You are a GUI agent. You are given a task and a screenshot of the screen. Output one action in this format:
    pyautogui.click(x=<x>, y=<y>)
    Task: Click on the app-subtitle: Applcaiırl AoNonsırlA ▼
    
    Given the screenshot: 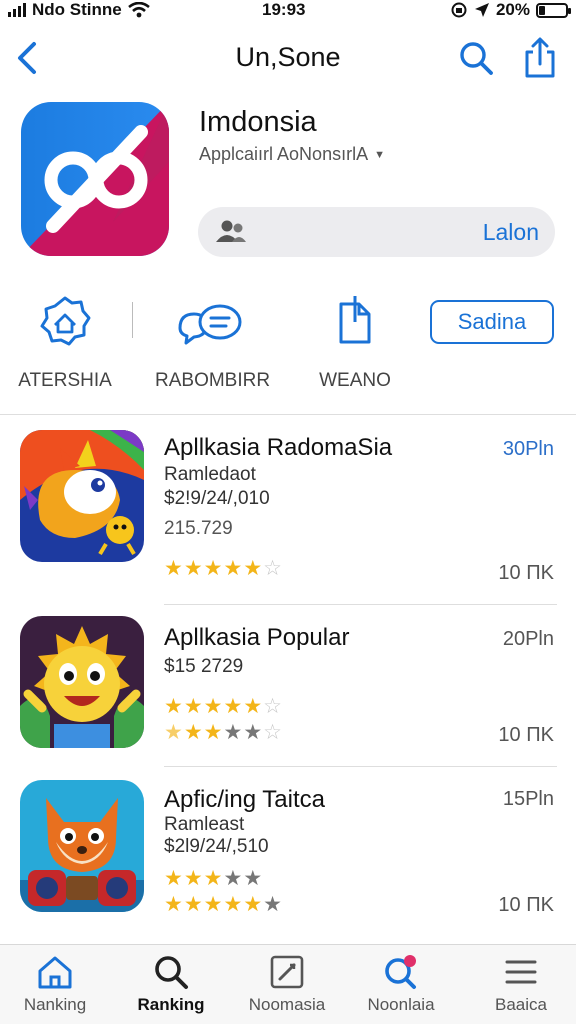 What is the action you would take?
    pyautogui.click(x=292, y=154)
    